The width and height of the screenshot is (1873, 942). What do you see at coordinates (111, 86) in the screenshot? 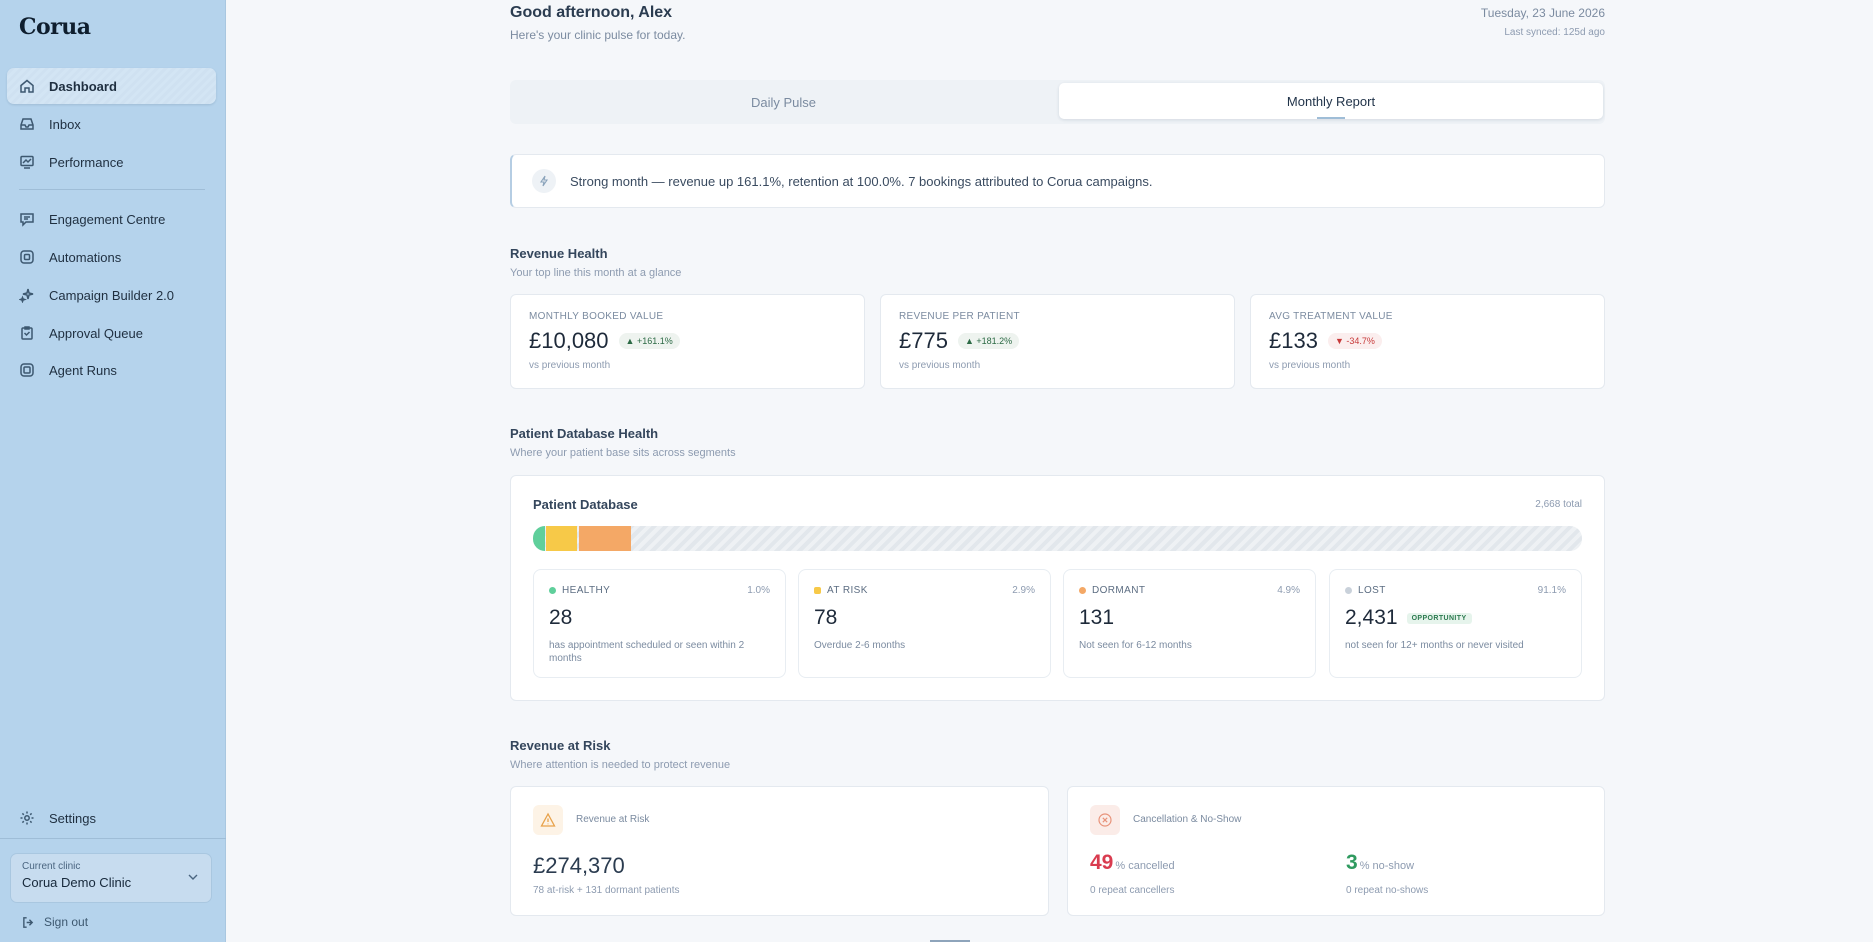
I see `sidebar-item-dashboard: Dashboard` at bounding box center [111, 86].